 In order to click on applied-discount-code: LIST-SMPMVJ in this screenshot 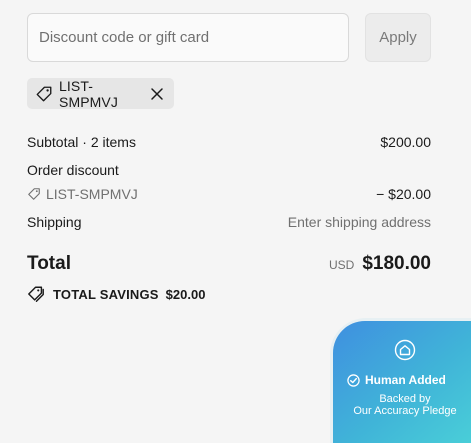, I will do `click(88, 93)`.